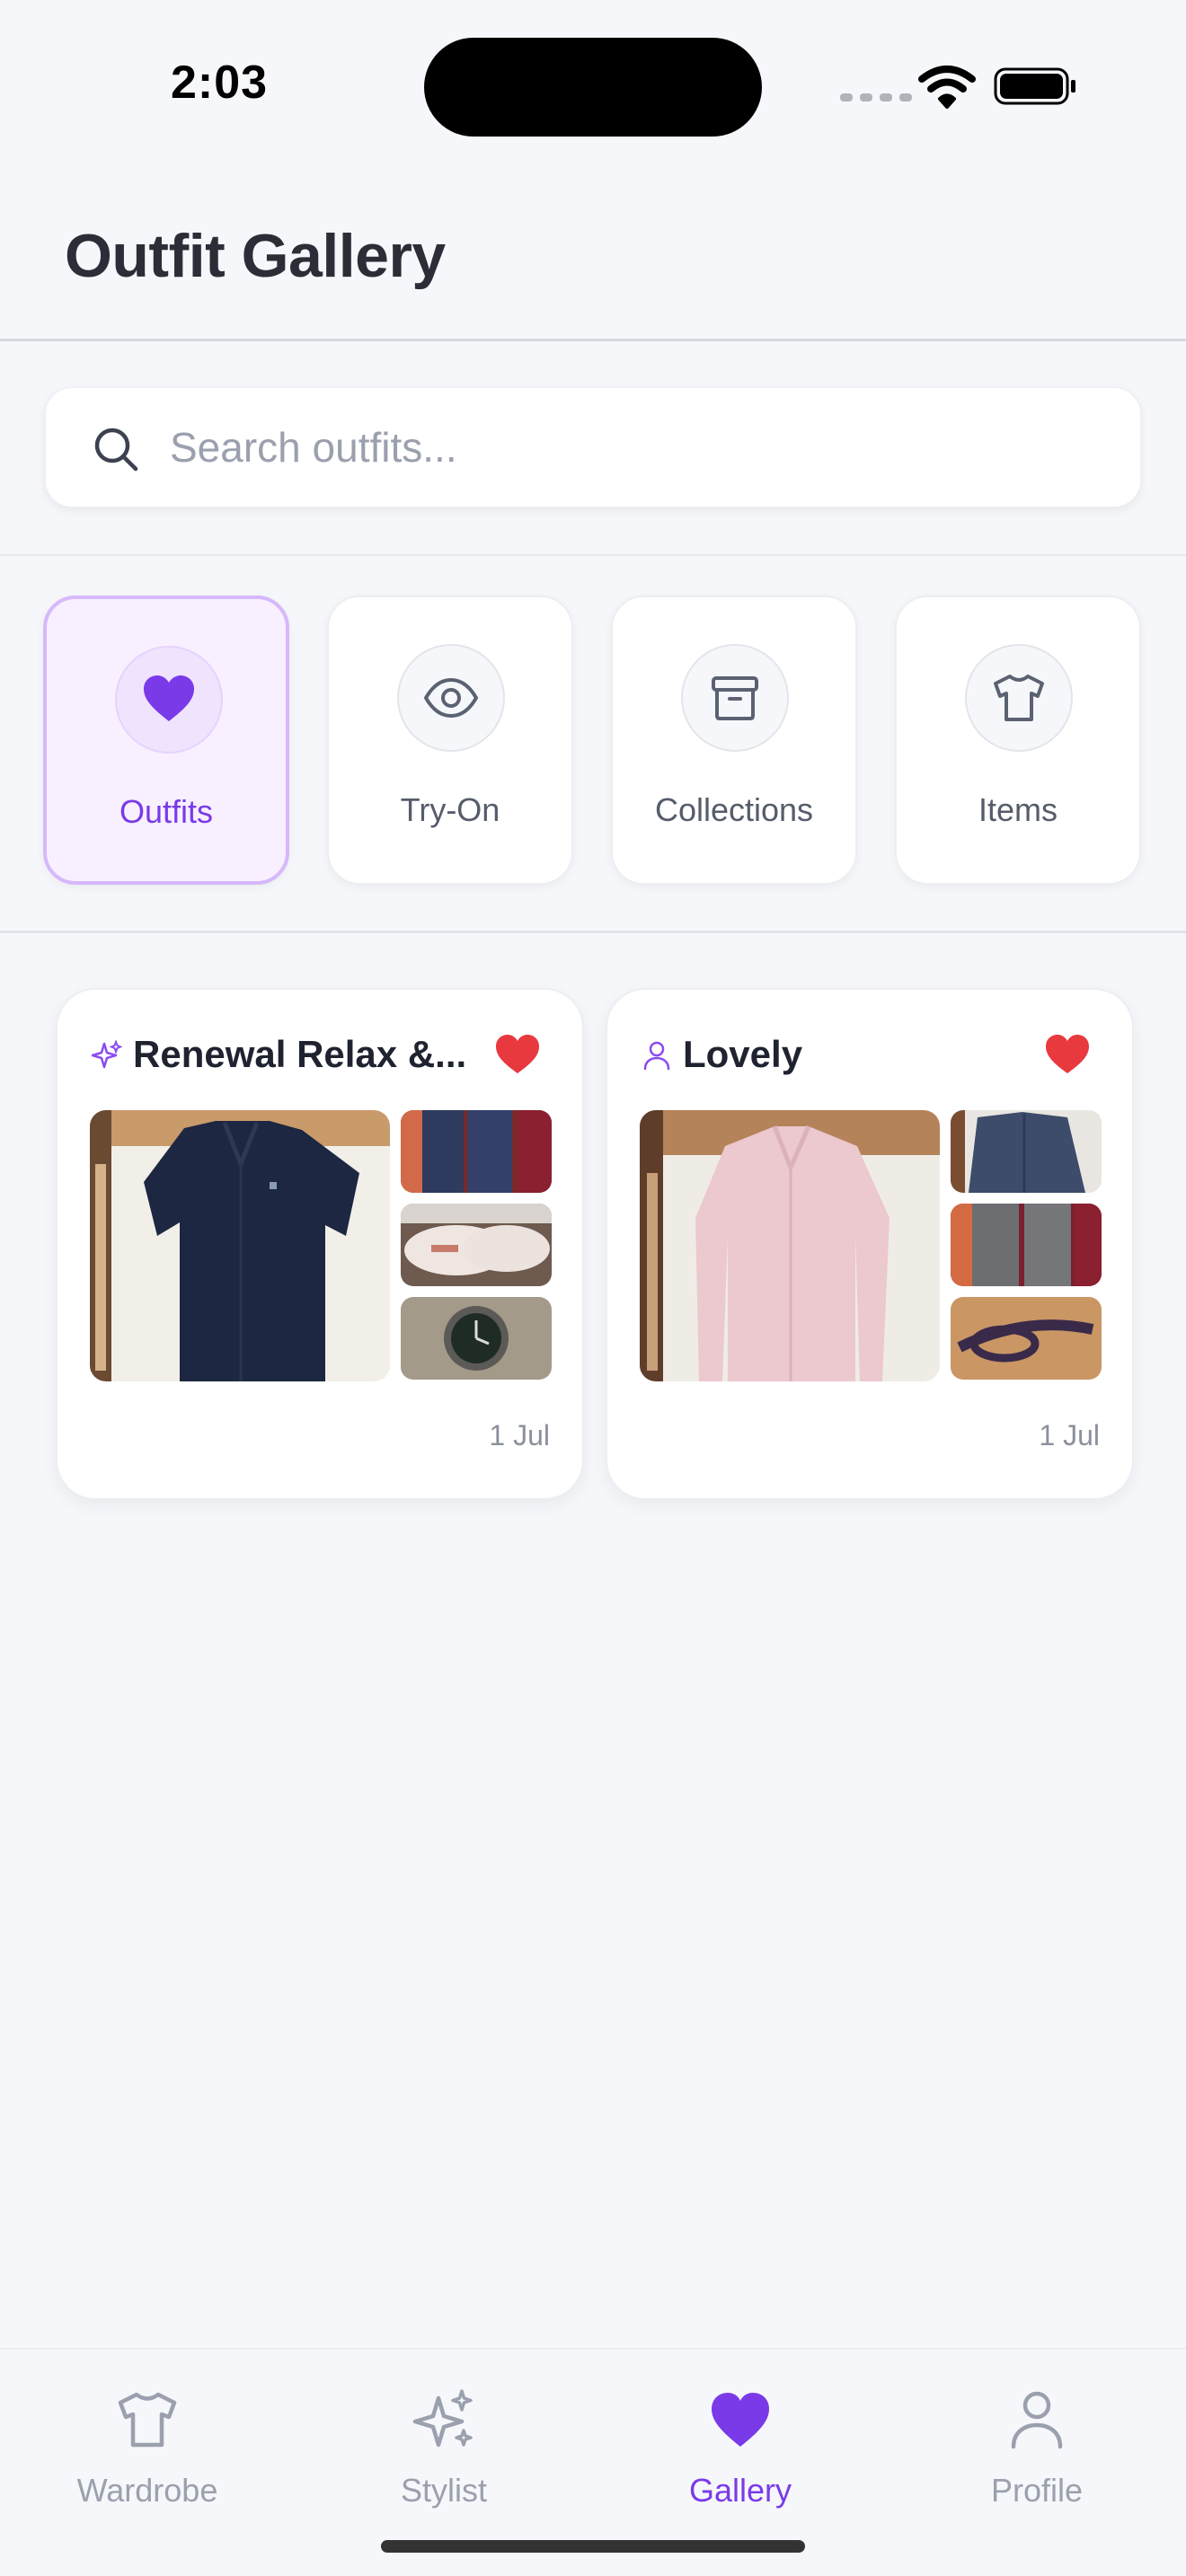 The width and height of the screenshot is (1186, 2576). I want to click on category-outfits: Outfits, so click(166, 740).